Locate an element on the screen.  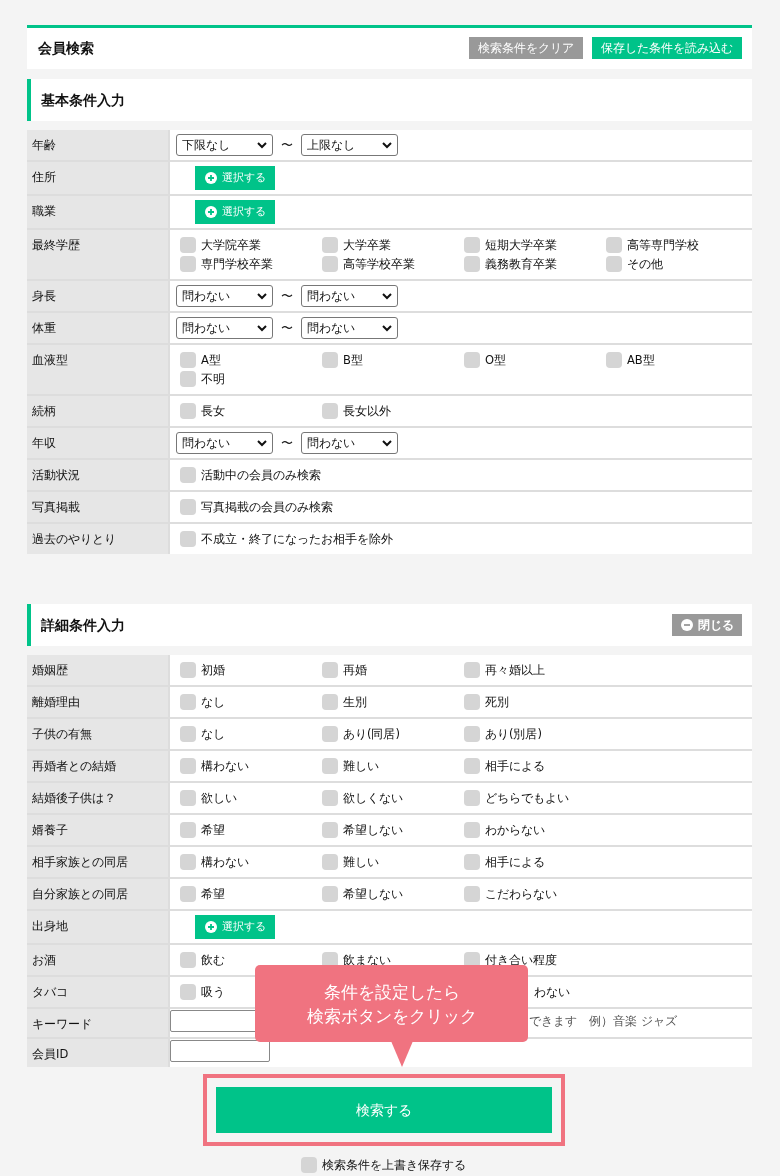
select-field: 下限なし is located at coordinates (224, 145).